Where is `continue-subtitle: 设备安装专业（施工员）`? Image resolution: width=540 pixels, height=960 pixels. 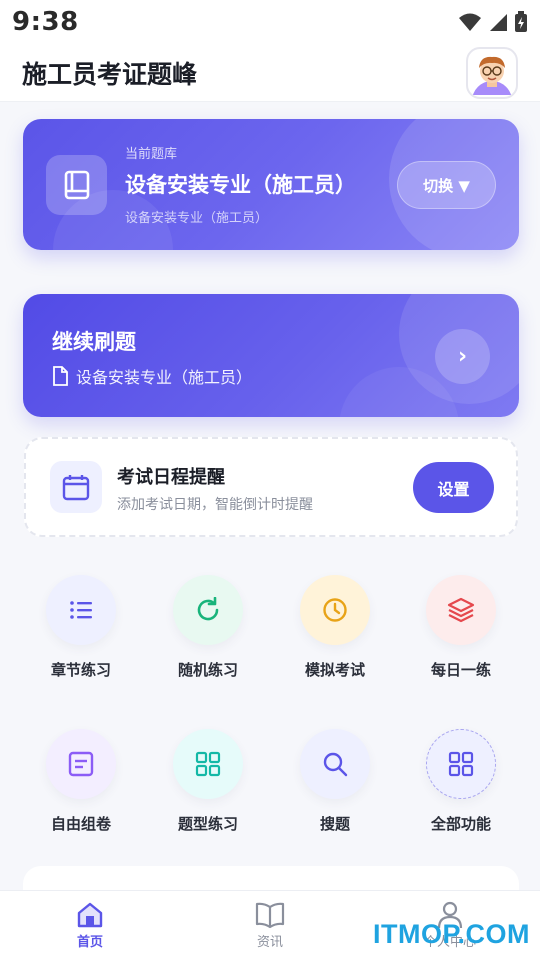 continue-subtitle: 设备安装专业（施工员） is located at coordinates (152, 376).